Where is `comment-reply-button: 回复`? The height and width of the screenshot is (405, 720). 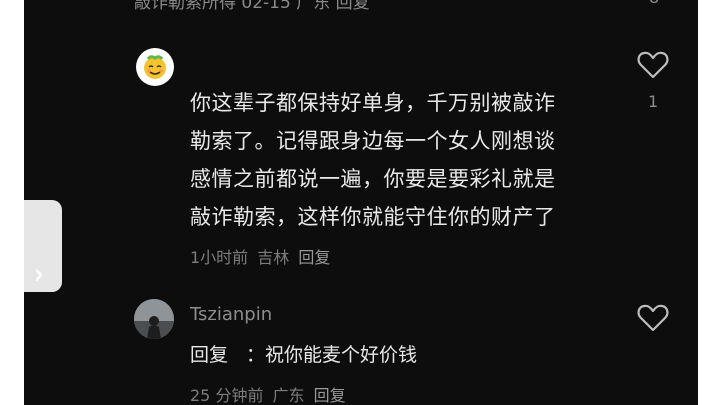 comment-reply-button: 回复 is located at coordinates (314, 257).